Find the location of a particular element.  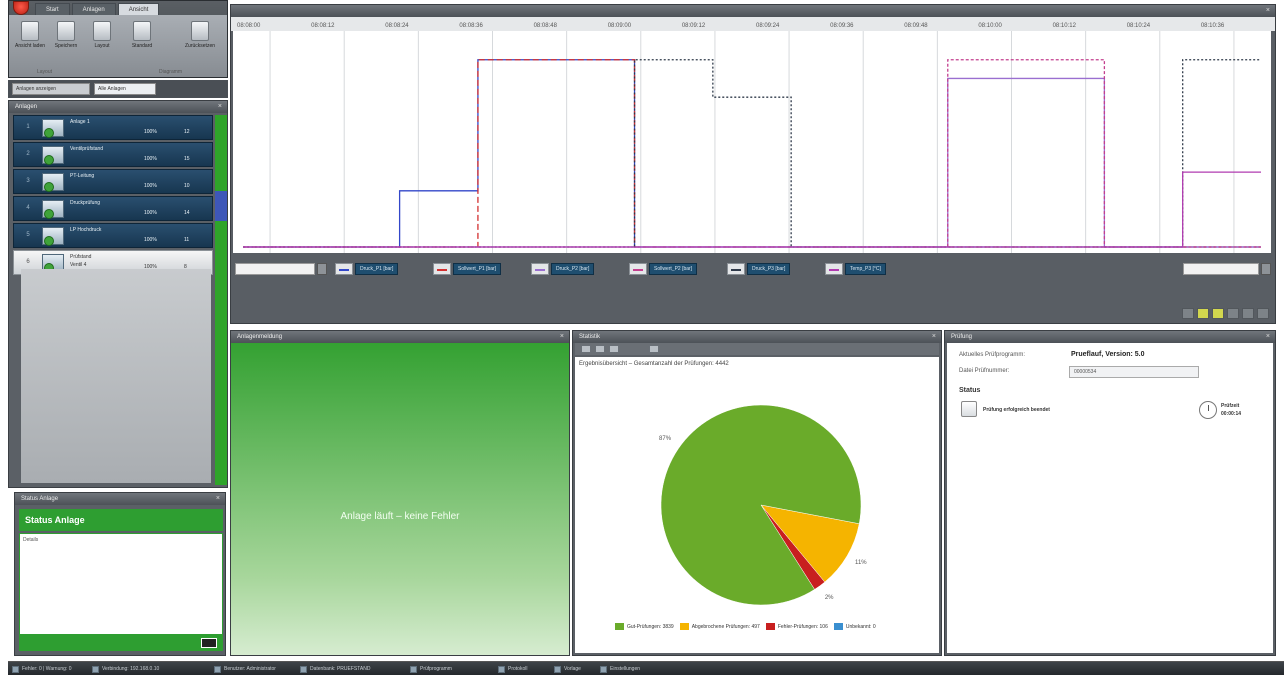

status-document-icon is located at coordinates (969, 409).